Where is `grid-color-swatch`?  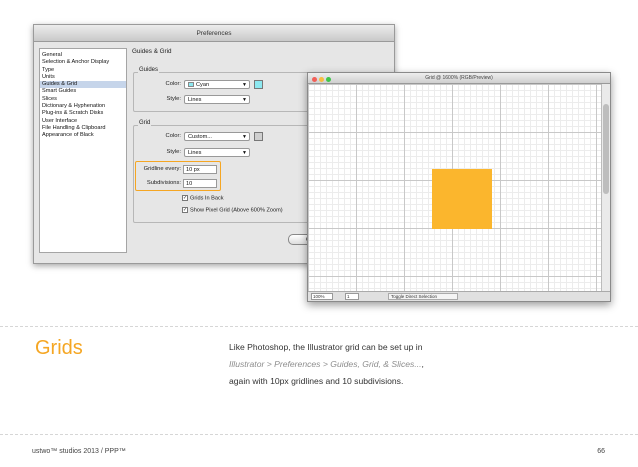 grid-color-swatch is located at coordinates (258, 136).